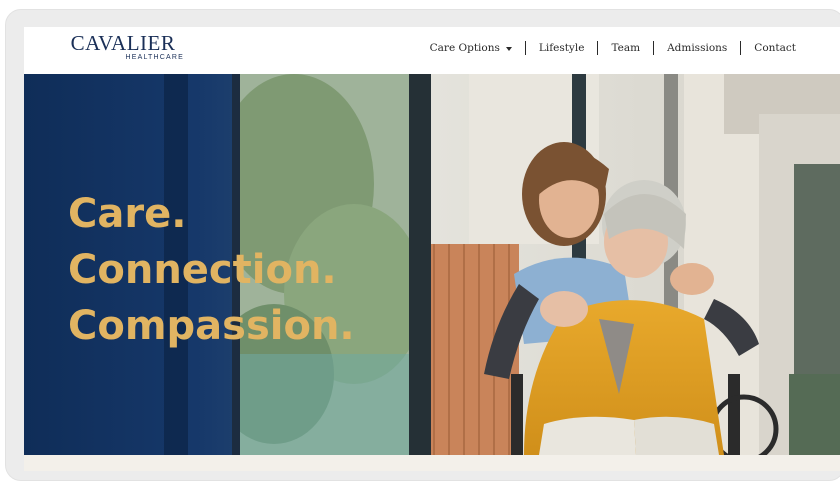 Image resolution: width=840 pixels, height=487 pixels. I want to click on chevron-down-icon, so click(508, 49).